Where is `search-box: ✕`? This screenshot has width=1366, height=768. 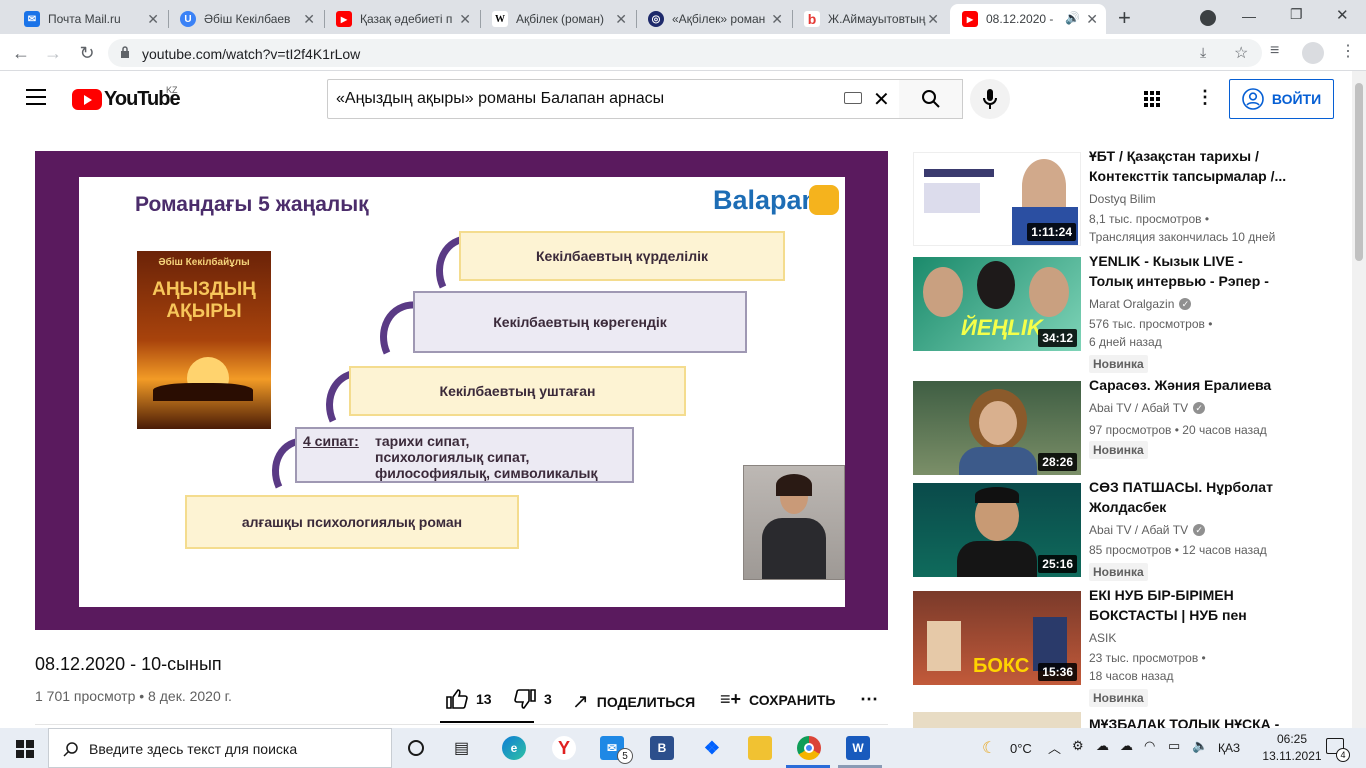
search-box: ✕ is located at coordinates (613, 99).